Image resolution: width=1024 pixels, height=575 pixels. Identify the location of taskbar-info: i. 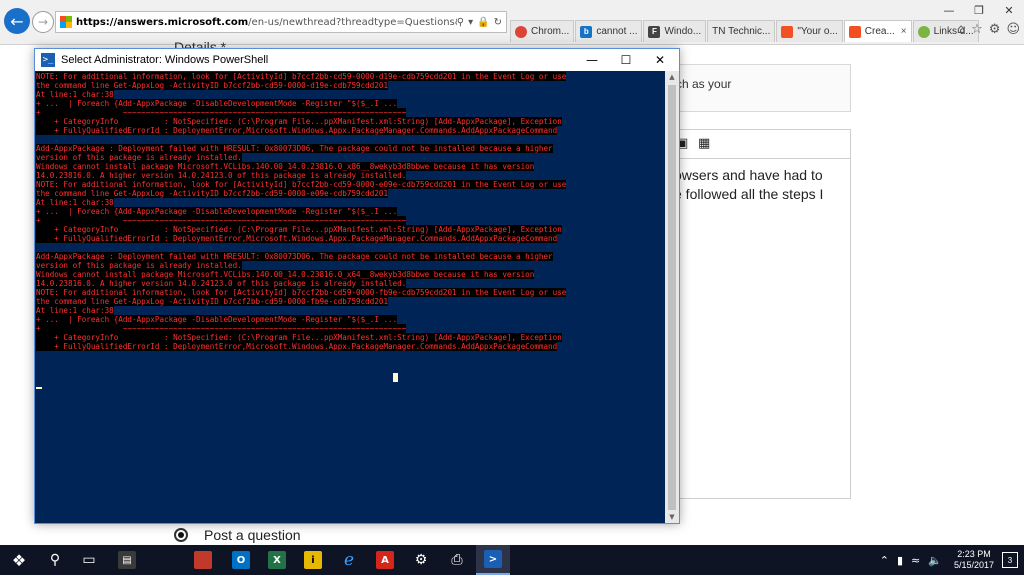
(313, 560).